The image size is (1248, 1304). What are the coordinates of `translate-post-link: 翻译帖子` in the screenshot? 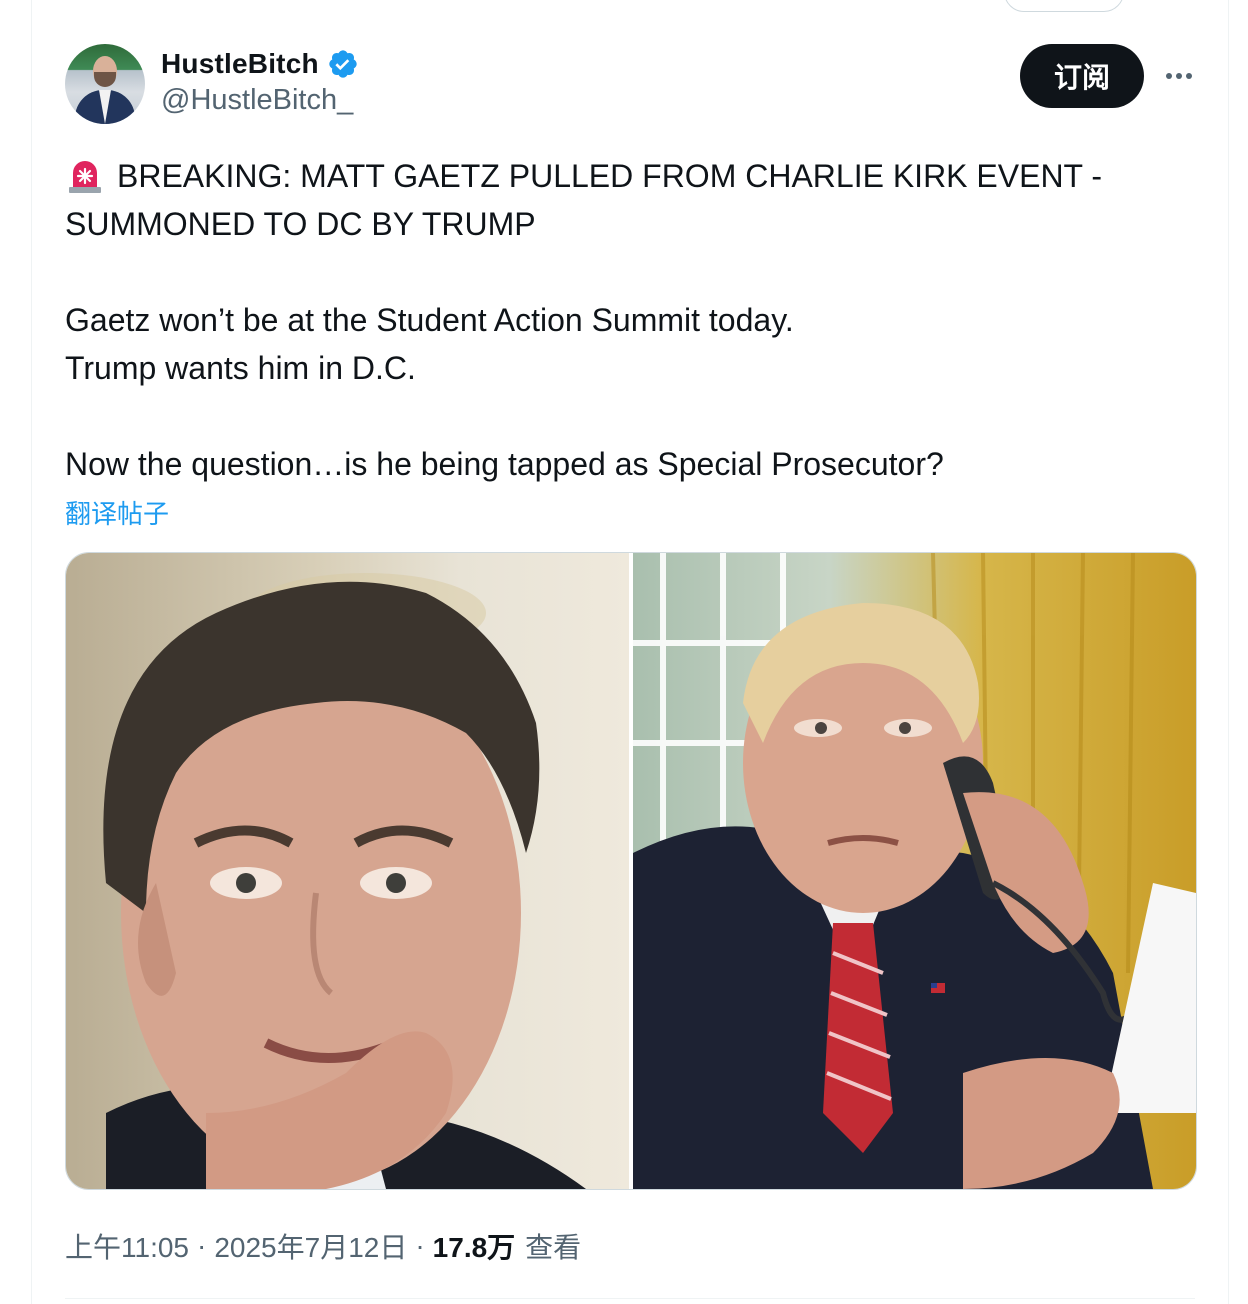 It's located at (117, 512).